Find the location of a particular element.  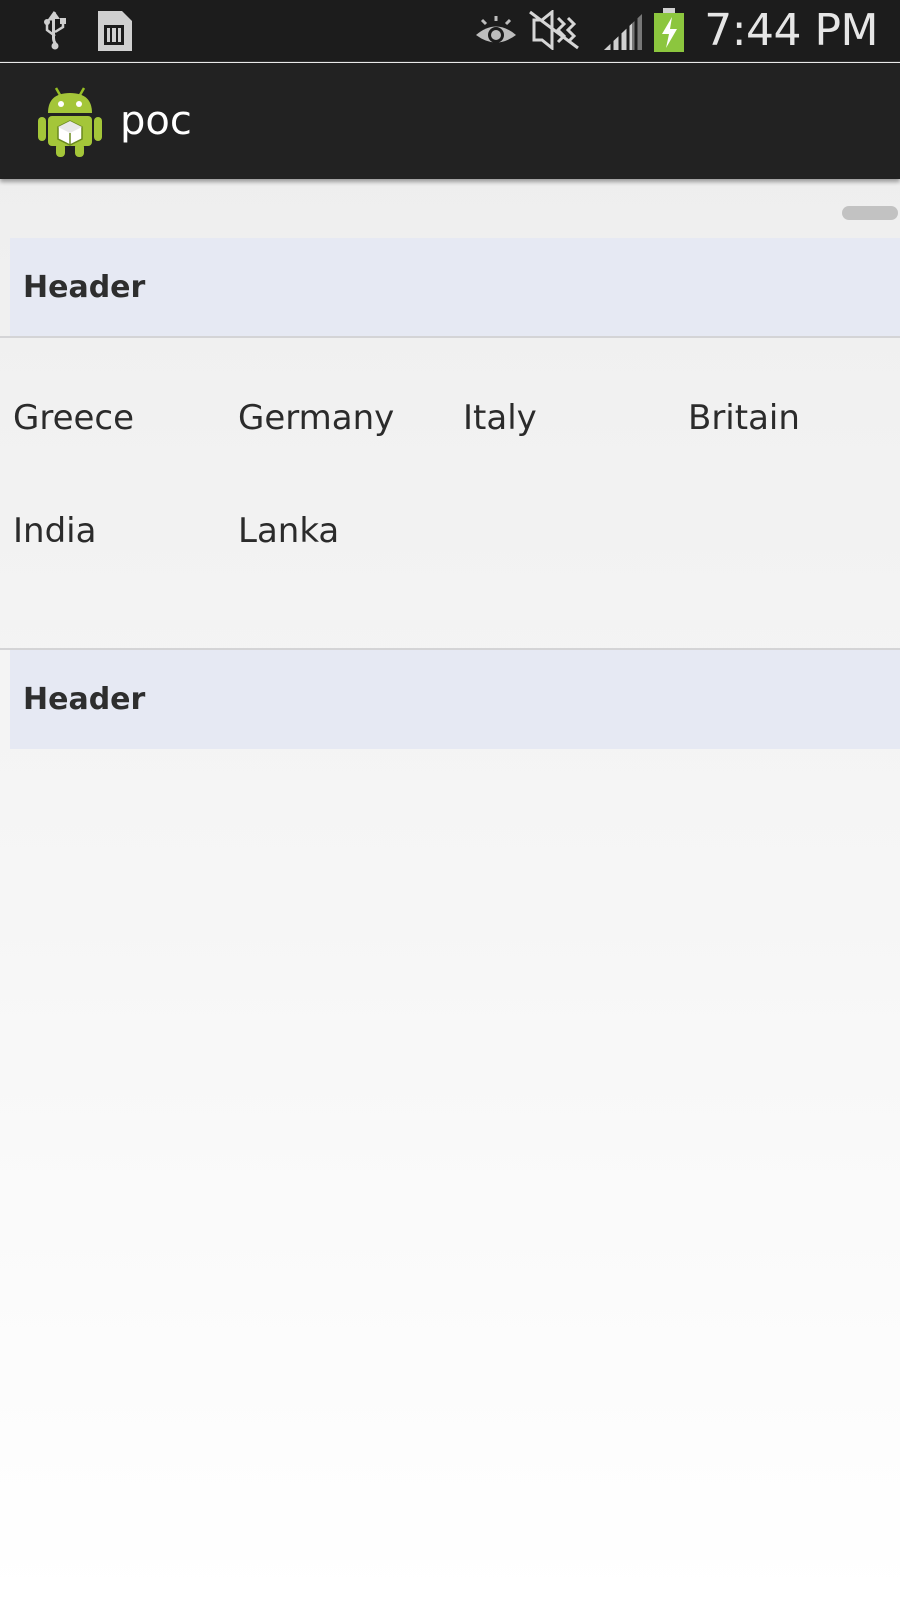

app-title: poc is located at coordinates (156, 121).